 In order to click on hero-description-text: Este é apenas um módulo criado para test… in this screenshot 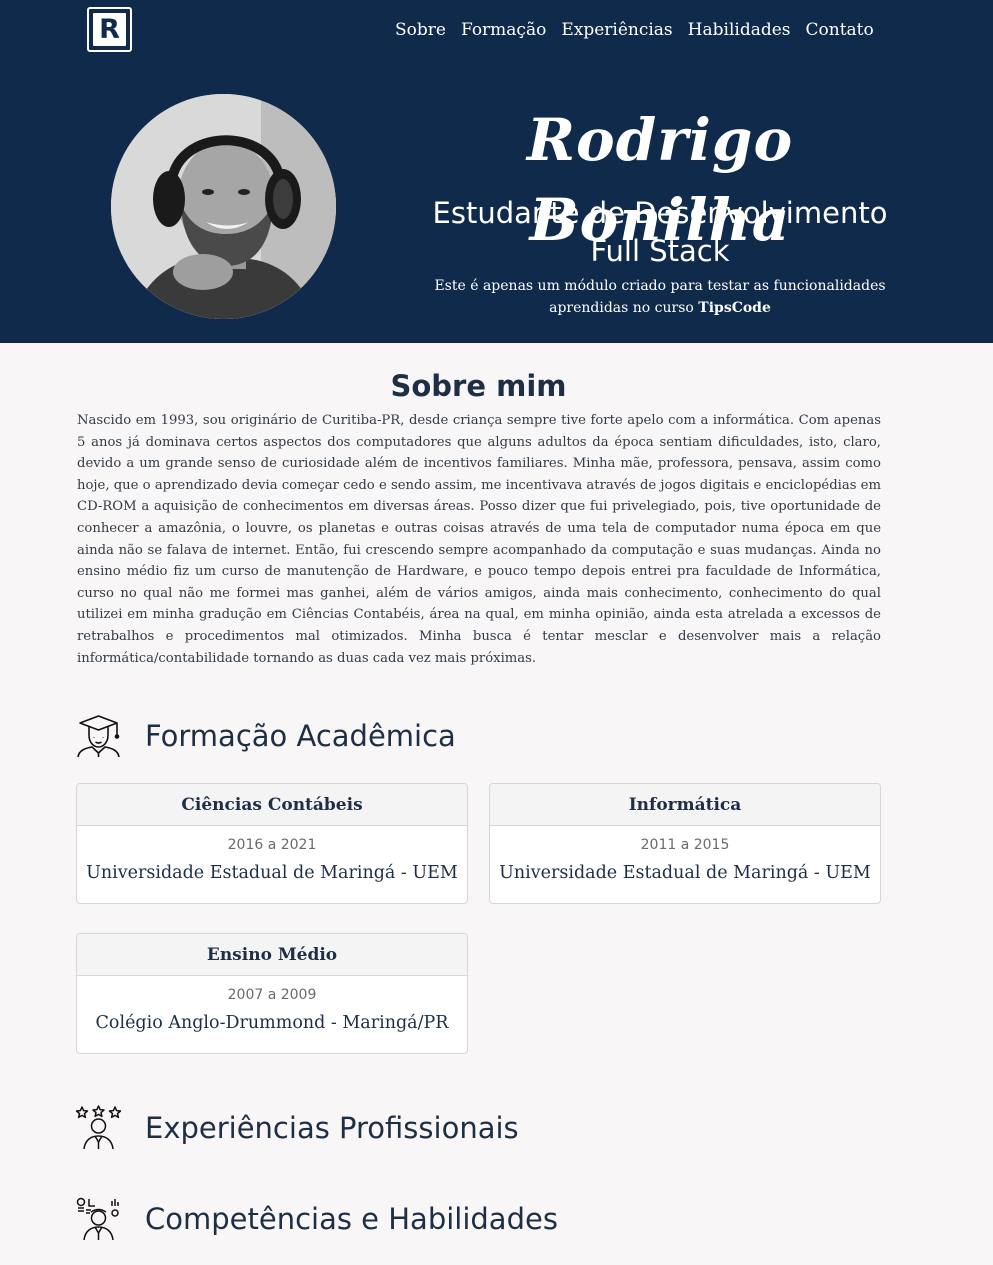, I will do `click(660, 297)`.